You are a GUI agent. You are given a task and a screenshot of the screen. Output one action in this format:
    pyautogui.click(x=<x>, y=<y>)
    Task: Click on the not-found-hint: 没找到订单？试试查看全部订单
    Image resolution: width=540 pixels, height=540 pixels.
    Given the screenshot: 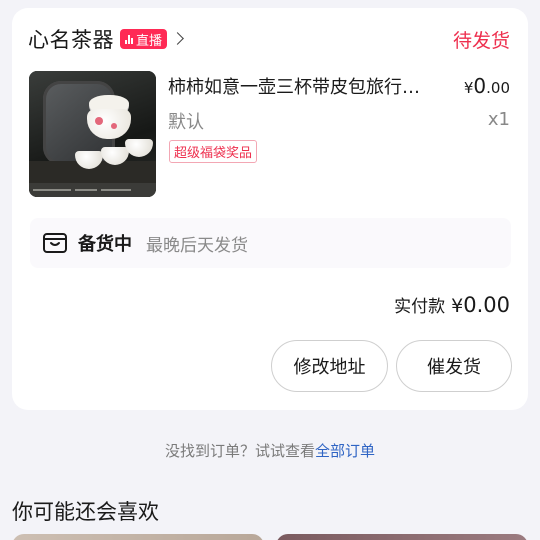 What is the action you would take?
    pyautogui.click(x=270, y=450)
    